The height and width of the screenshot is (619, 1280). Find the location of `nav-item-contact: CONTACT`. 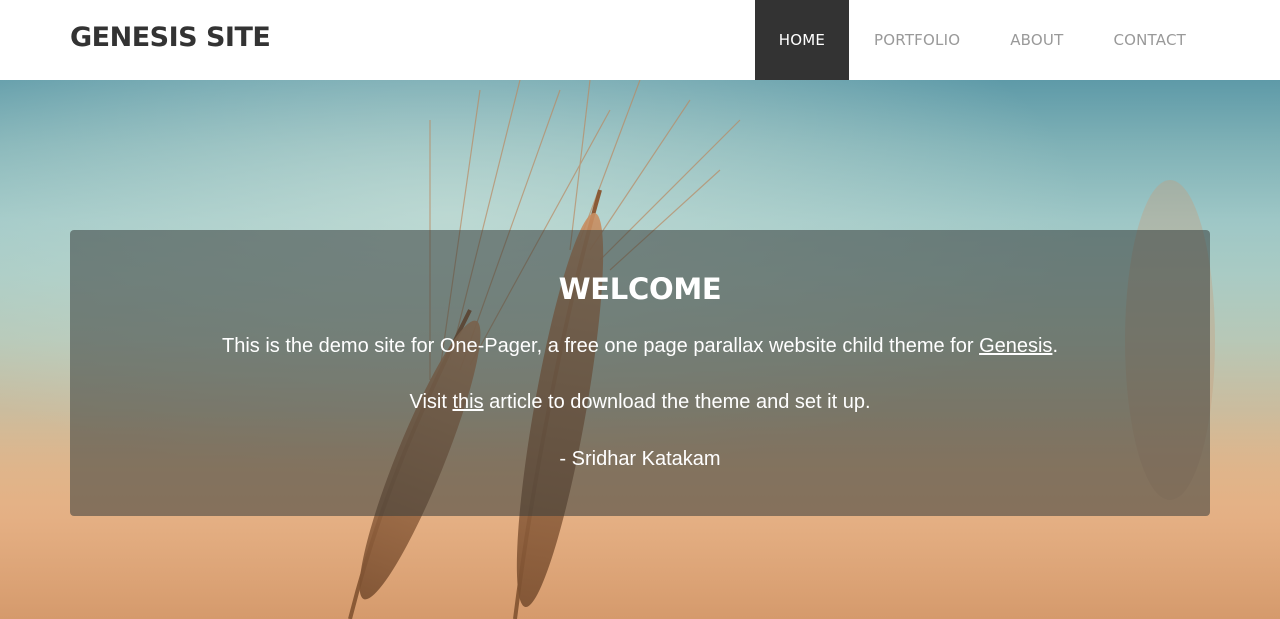

nav-item-contact: CONTACT is located at coordinates (1149, 40).